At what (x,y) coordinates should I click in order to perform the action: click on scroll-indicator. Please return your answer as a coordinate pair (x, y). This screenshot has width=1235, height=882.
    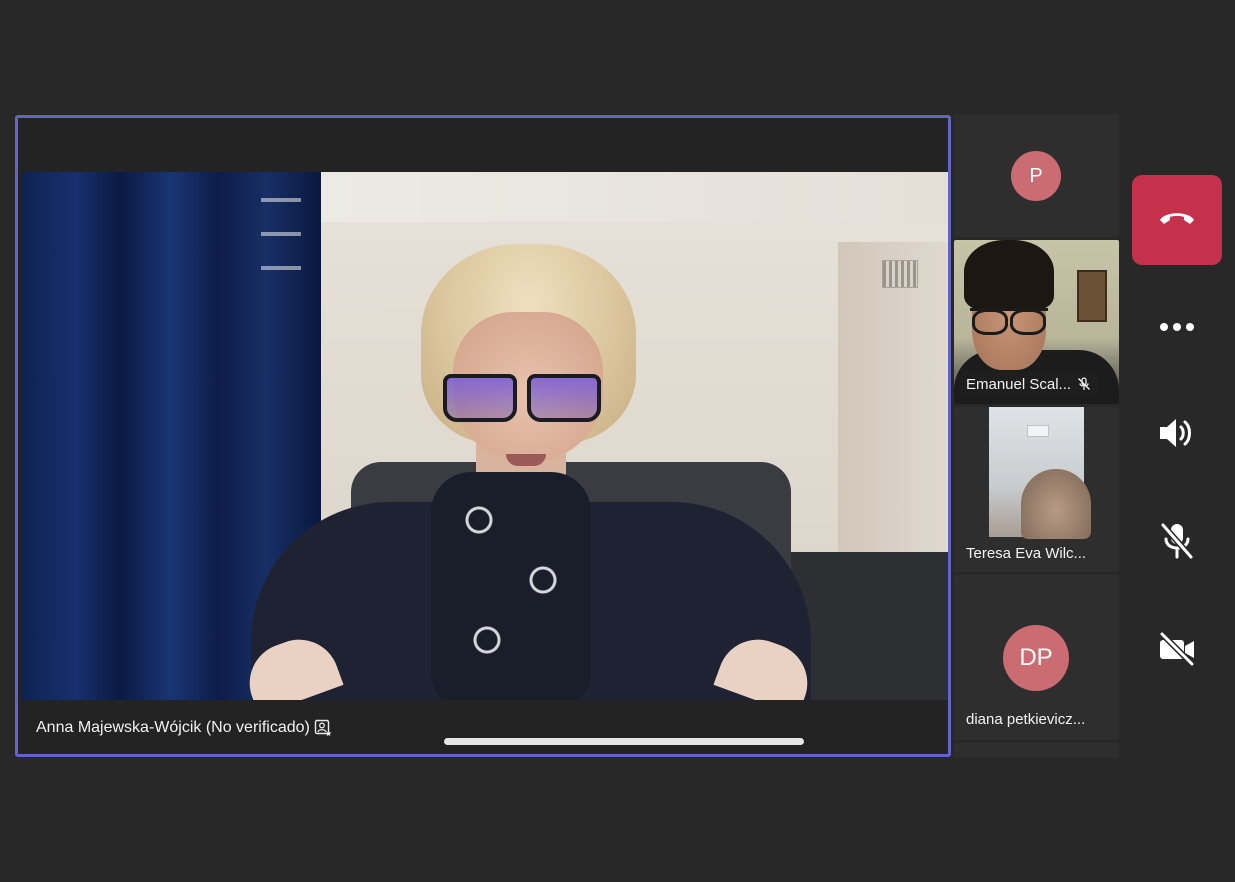
    Looking at the image, I should click on (624, 741).